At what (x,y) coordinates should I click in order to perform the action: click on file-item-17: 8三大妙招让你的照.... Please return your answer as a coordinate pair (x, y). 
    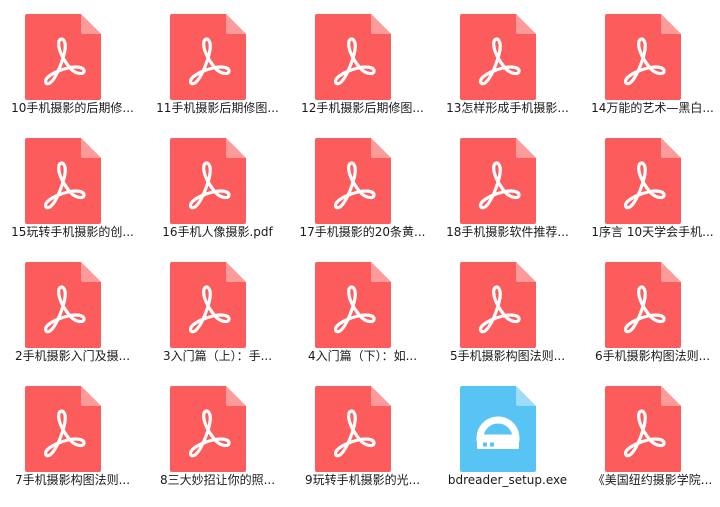
    Looking at the image, I should click on (217, 434).